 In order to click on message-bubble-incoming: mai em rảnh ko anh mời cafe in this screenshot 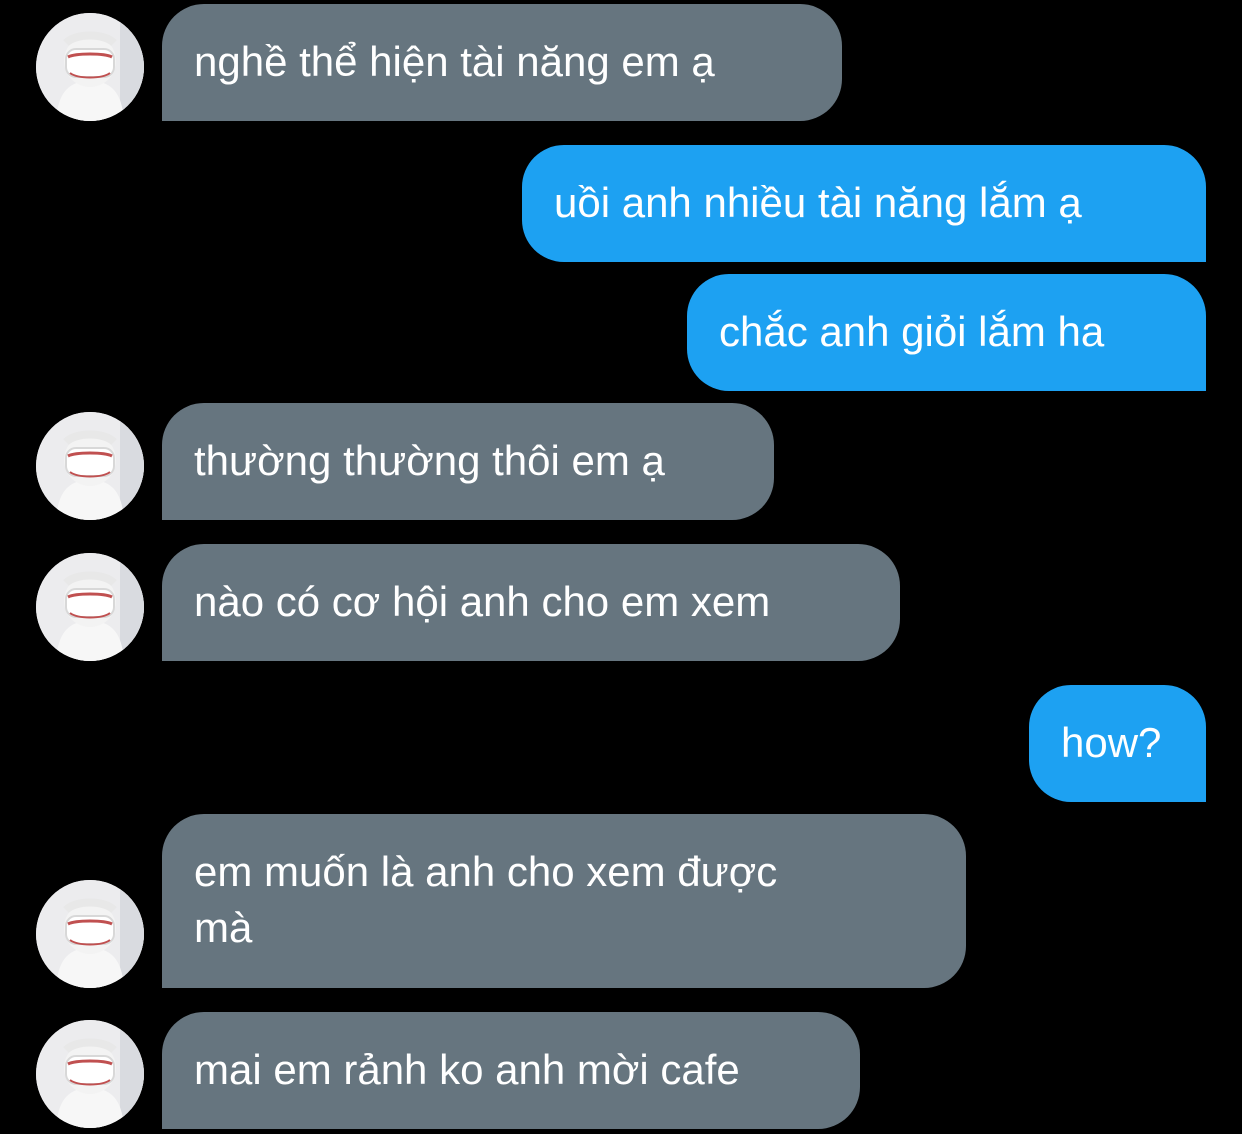, I will do `click(511, 1070)`.